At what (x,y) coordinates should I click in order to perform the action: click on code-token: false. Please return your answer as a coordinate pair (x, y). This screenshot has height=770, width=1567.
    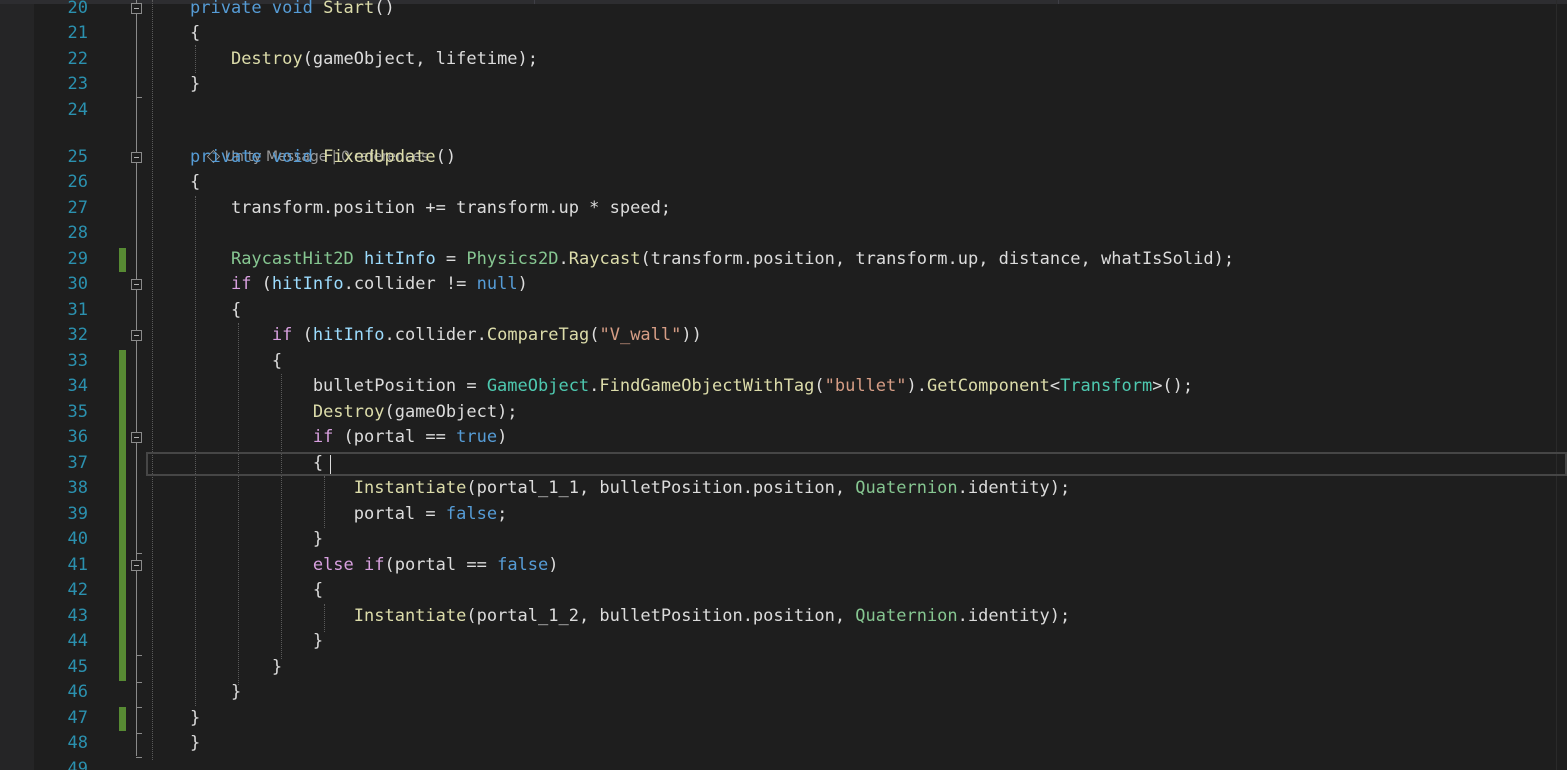
    Looking at the image, I should click on (471, 514).